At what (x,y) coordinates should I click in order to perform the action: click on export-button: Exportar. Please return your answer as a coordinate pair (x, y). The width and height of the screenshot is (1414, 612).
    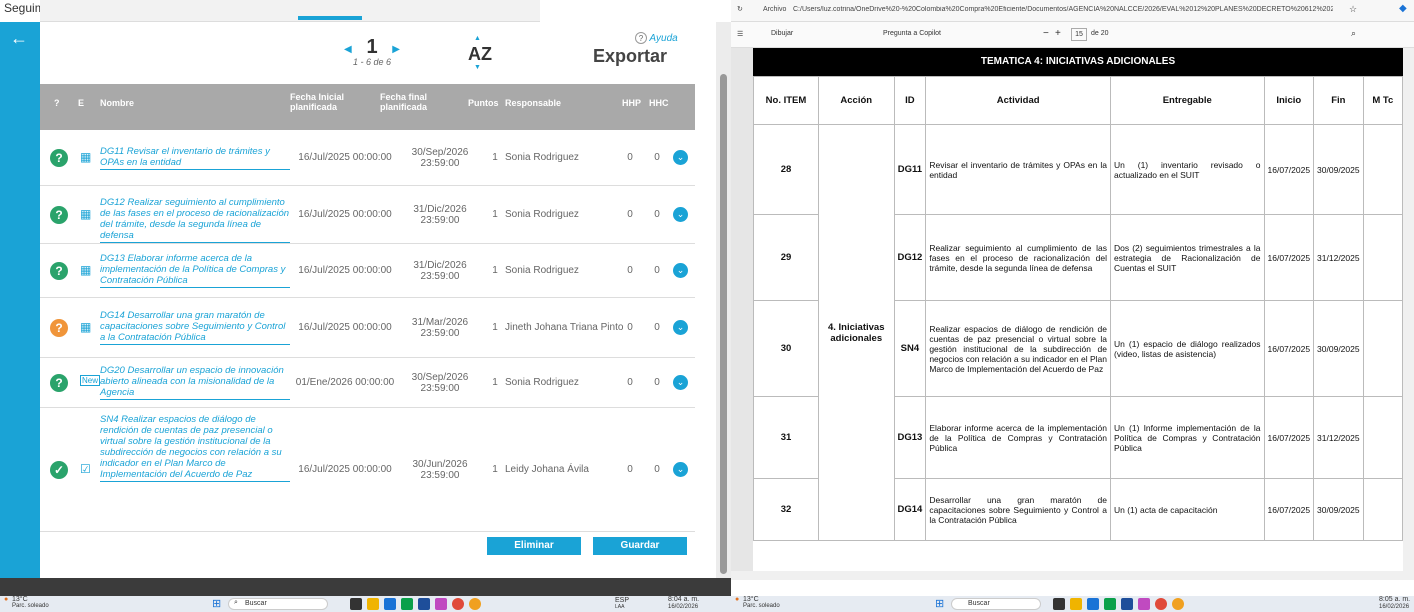
    Looking at the image, I should click on (630, 56).